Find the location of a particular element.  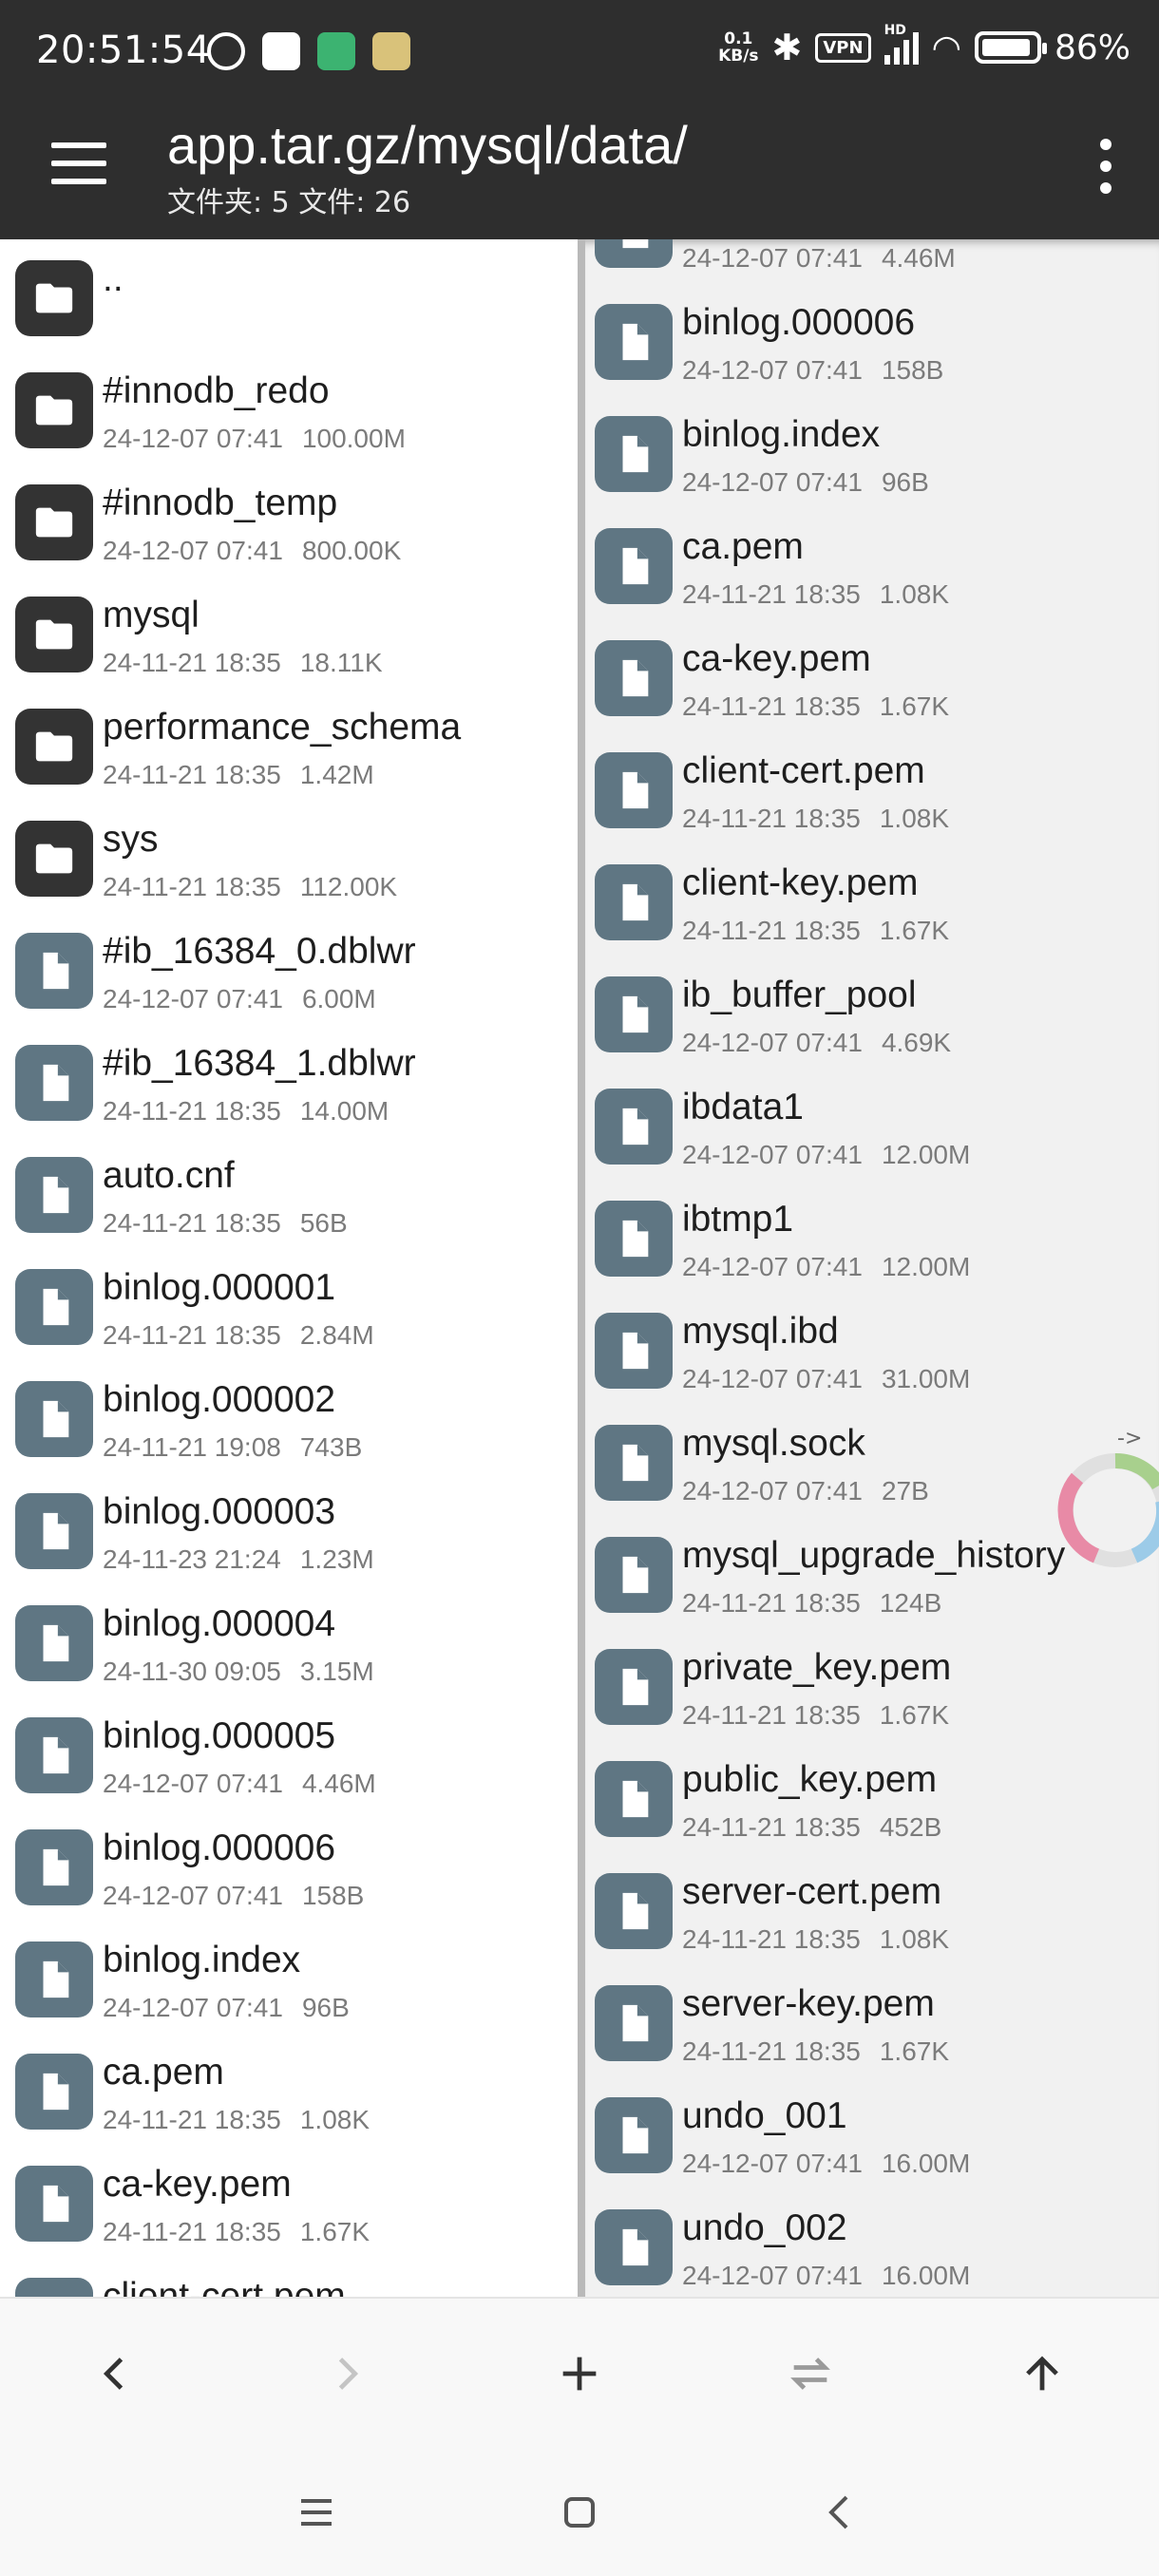

file-row: binlog.000003 24-11-23 21:24 1.23M is located at coordinates (289, 1528).